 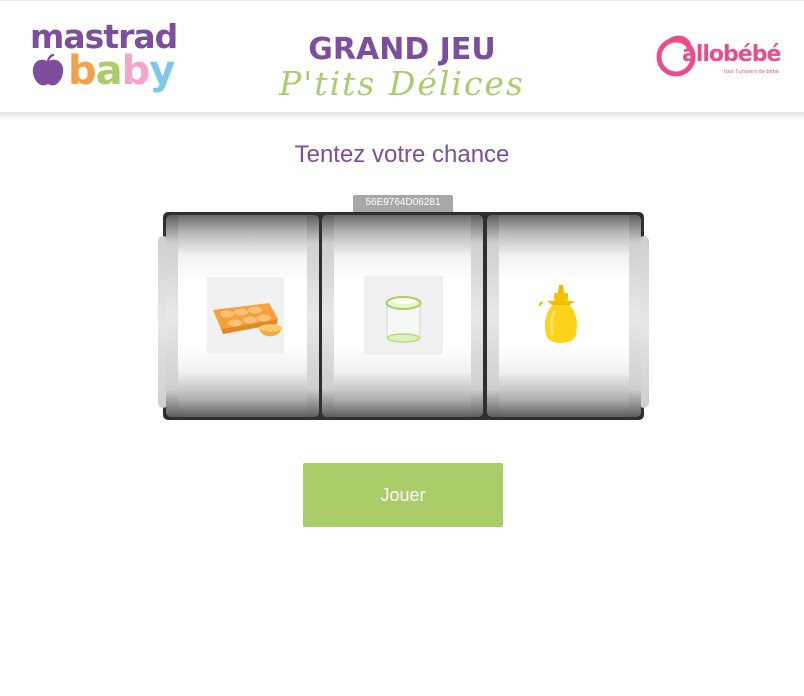 I want to click on game-title: GRAND JEU, so click(x=402, y=49).